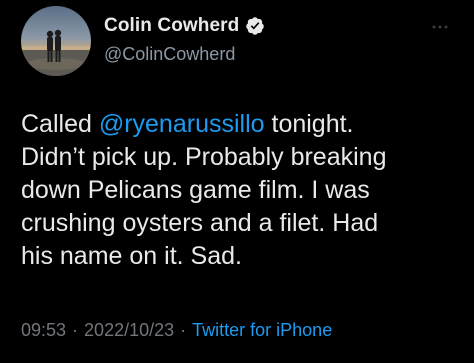 The width and height of the screenshot is (474, 363). Describe the element at coordinates (262, 330) in the screenshot. I see `source-link: Twitter for iPhone` at that location.